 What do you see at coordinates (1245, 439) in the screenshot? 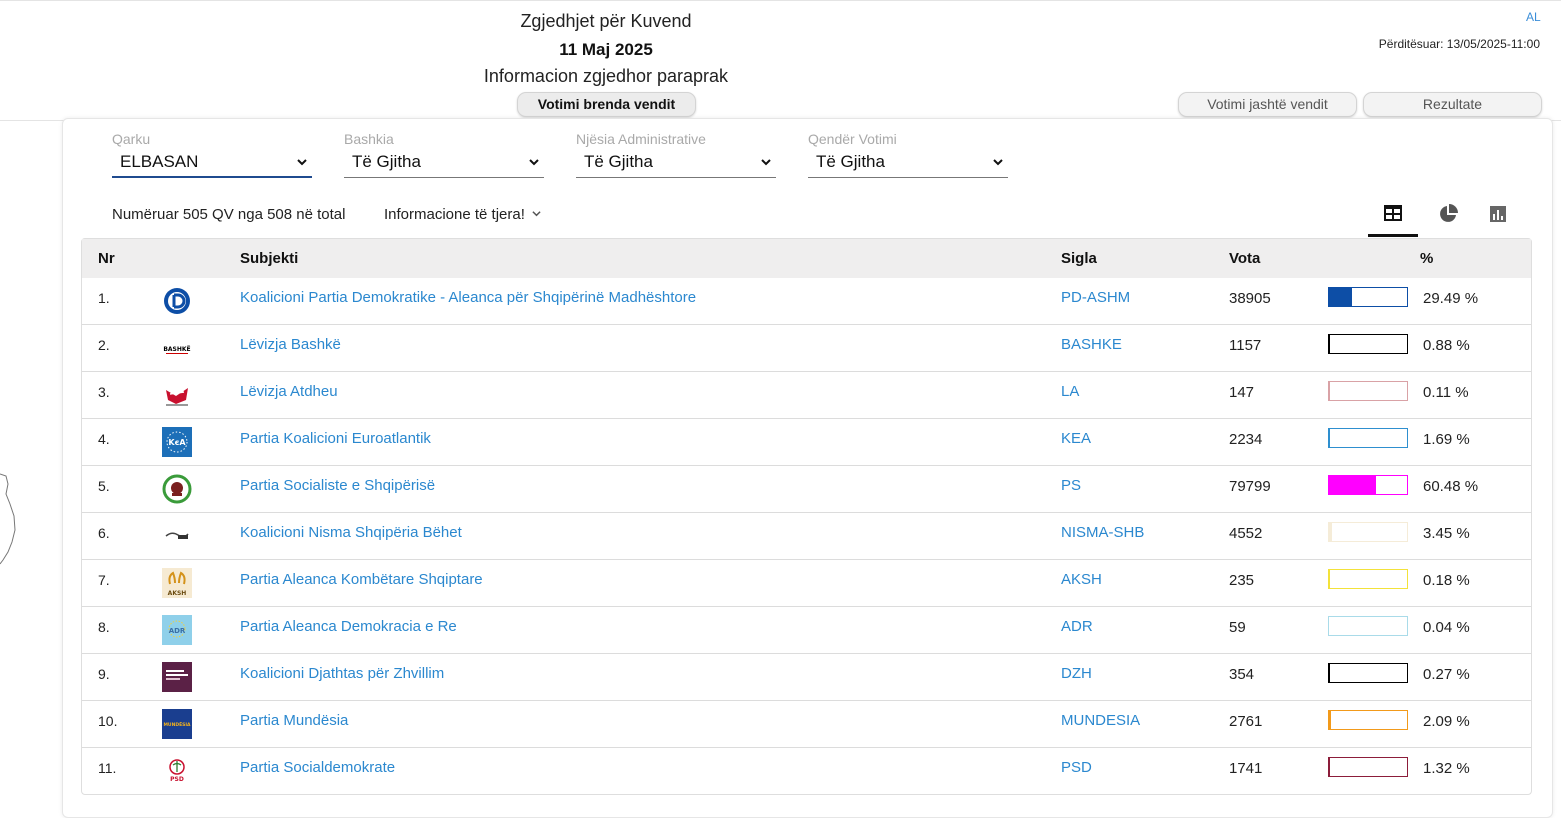
I see `votes-count: 2234` at bounding box center [1245, 439].